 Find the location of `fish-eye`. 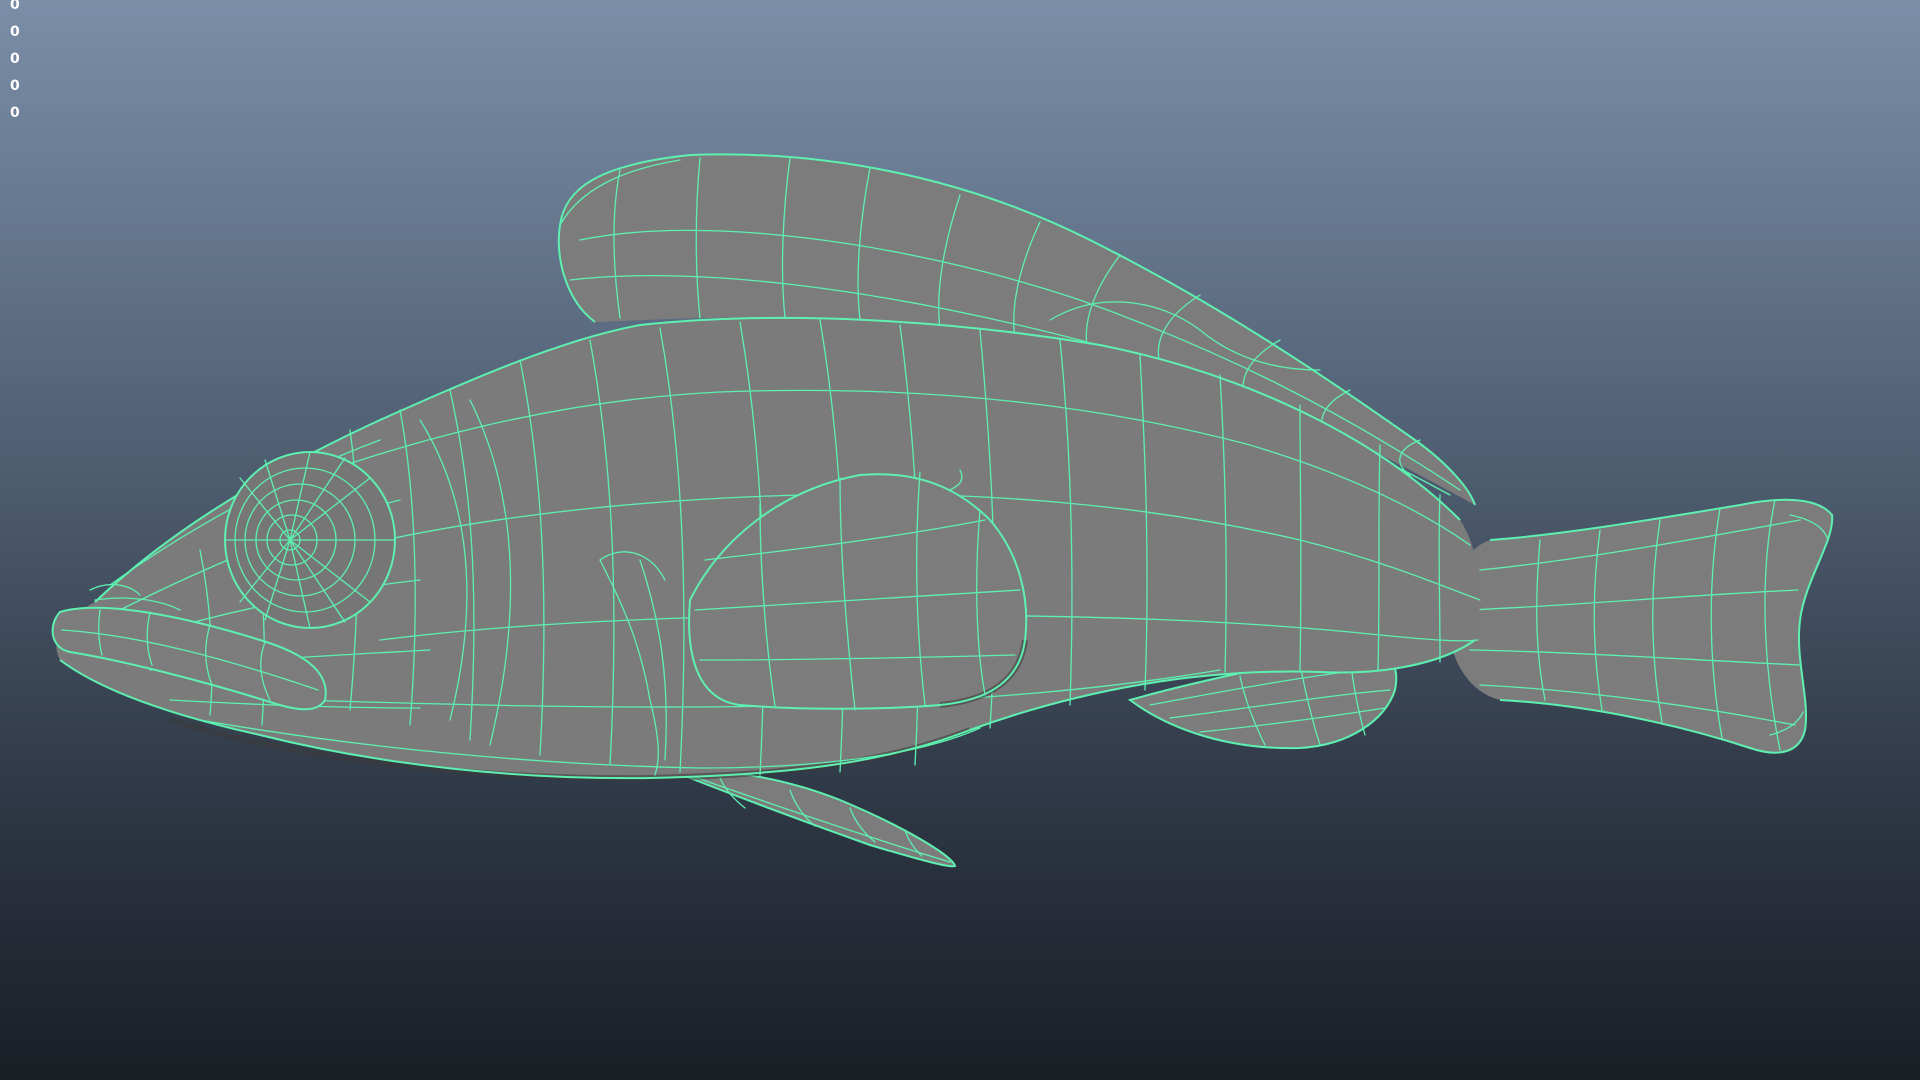

fish-eye is located at coordinates (310, 540).